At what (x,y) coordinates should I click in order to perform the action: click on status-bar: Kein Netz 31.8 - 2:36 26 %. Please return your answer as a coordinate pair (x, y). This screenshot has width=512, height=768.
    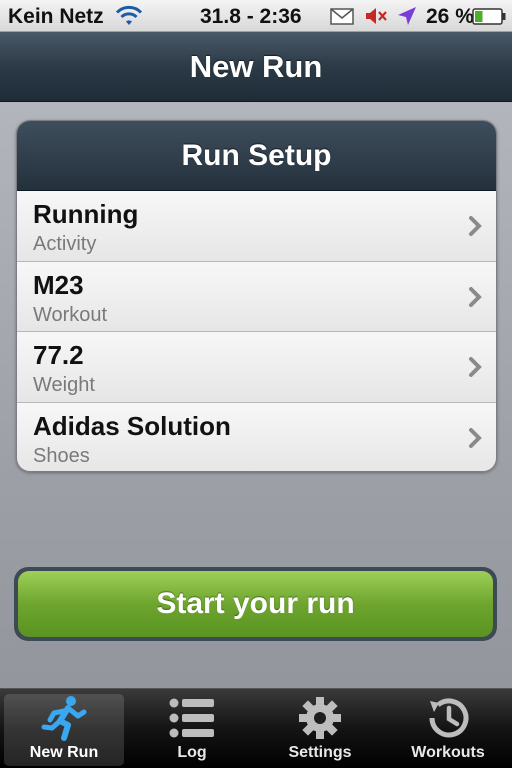
    Looking at the image, I should click on (256, 16).